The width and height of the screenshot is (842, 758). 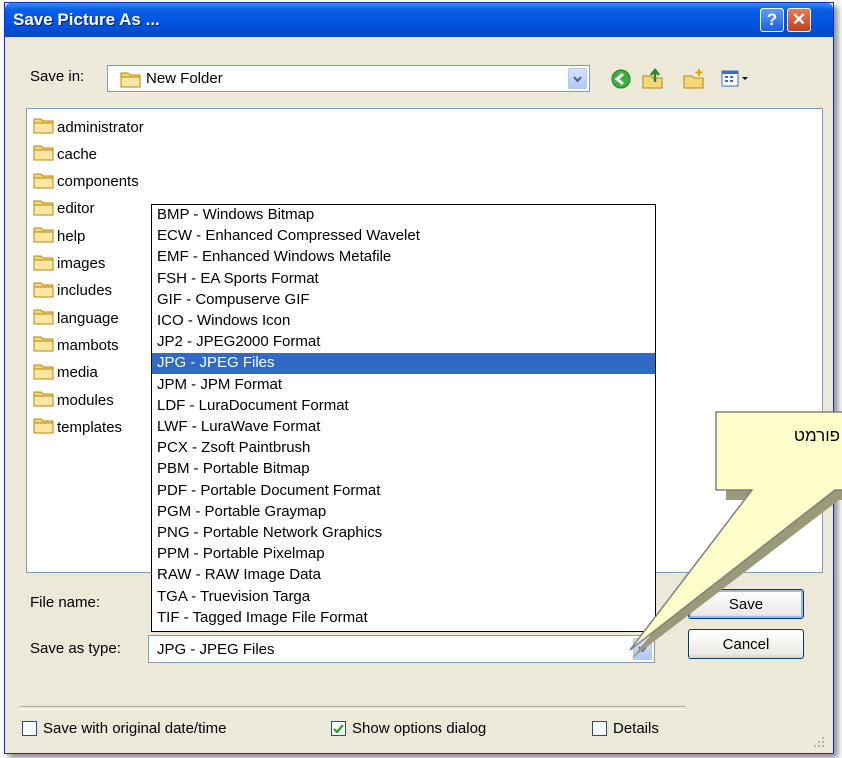 What do you see at coordinates (735, 535) in the screenshot?
I see `callout-shape` at bounding box center [735, 535].